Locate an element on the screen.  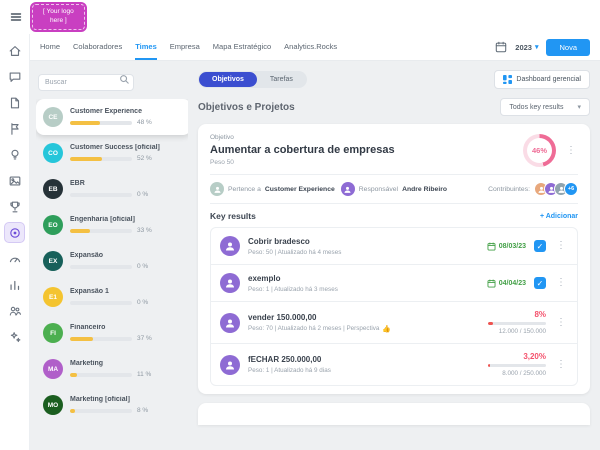
chevron-down-icon: ▾ is located at coordinates (579, 107).